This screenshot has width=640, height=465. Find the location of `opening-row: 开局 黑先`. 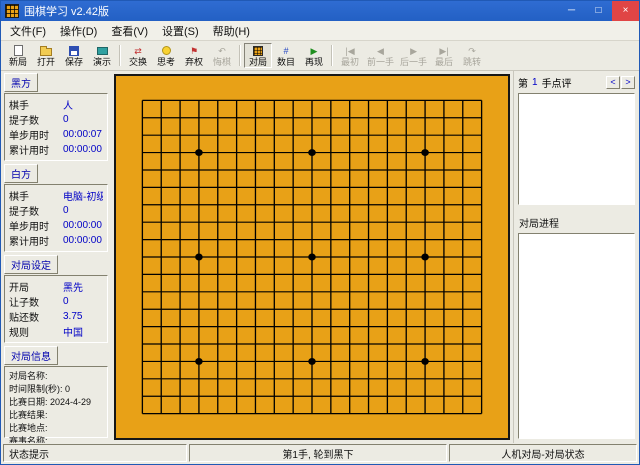

opening-row: 开局 黑先 is located at coordinates (56, 286).